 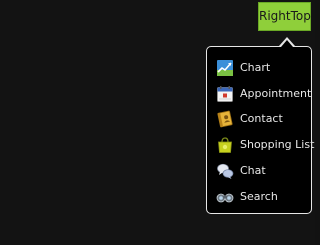 I want to click on menu-item-contact: Contact, so click(x=259, y=120).